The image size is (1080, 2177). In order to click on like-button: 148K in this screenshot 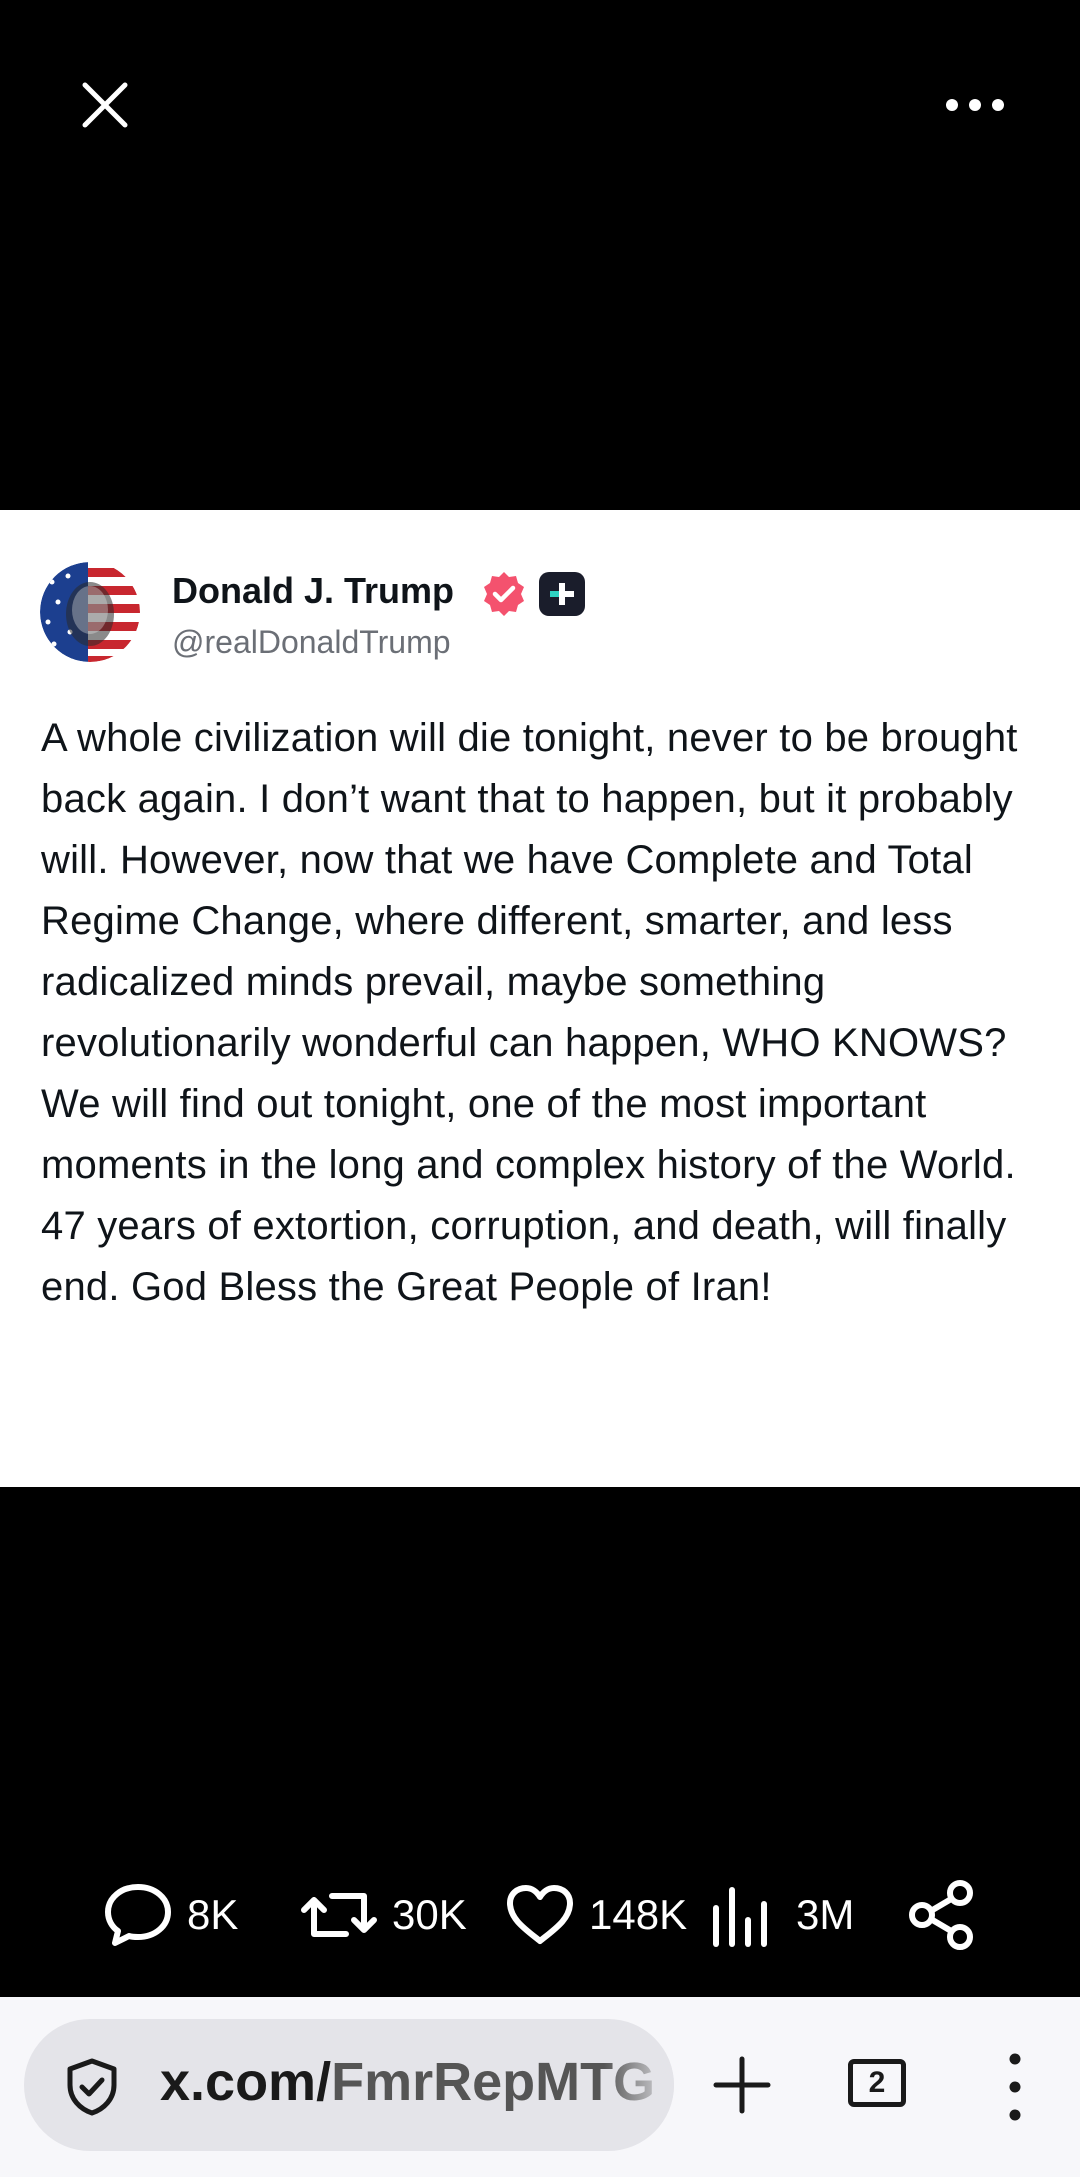, I will do `click(596, 1915)`.